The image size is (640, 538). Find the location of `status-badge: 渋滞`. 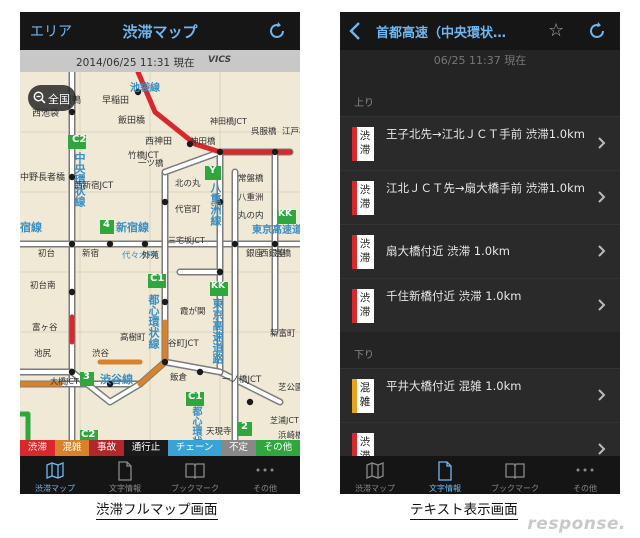

status-badge: 渋滞 is located at coordinates (363, 306).